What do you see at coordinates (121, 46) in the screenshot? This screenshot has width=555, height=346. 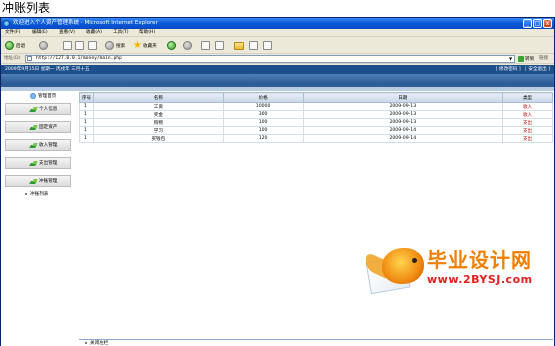 I see `search-label: 搜索` at bounding box center [121, 46].